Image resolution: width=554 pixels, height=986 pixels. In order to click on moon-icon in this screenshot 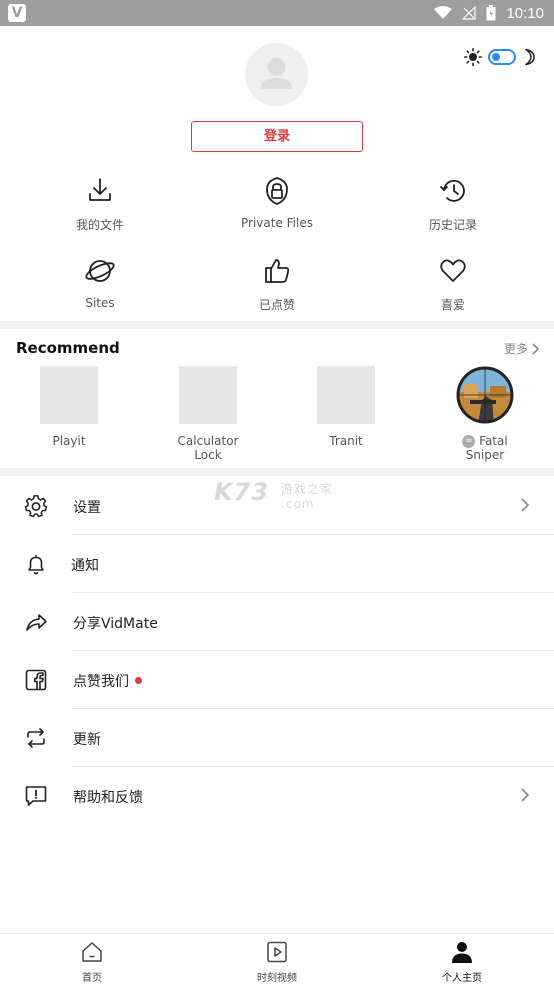, I will do `click(530, 57)`.